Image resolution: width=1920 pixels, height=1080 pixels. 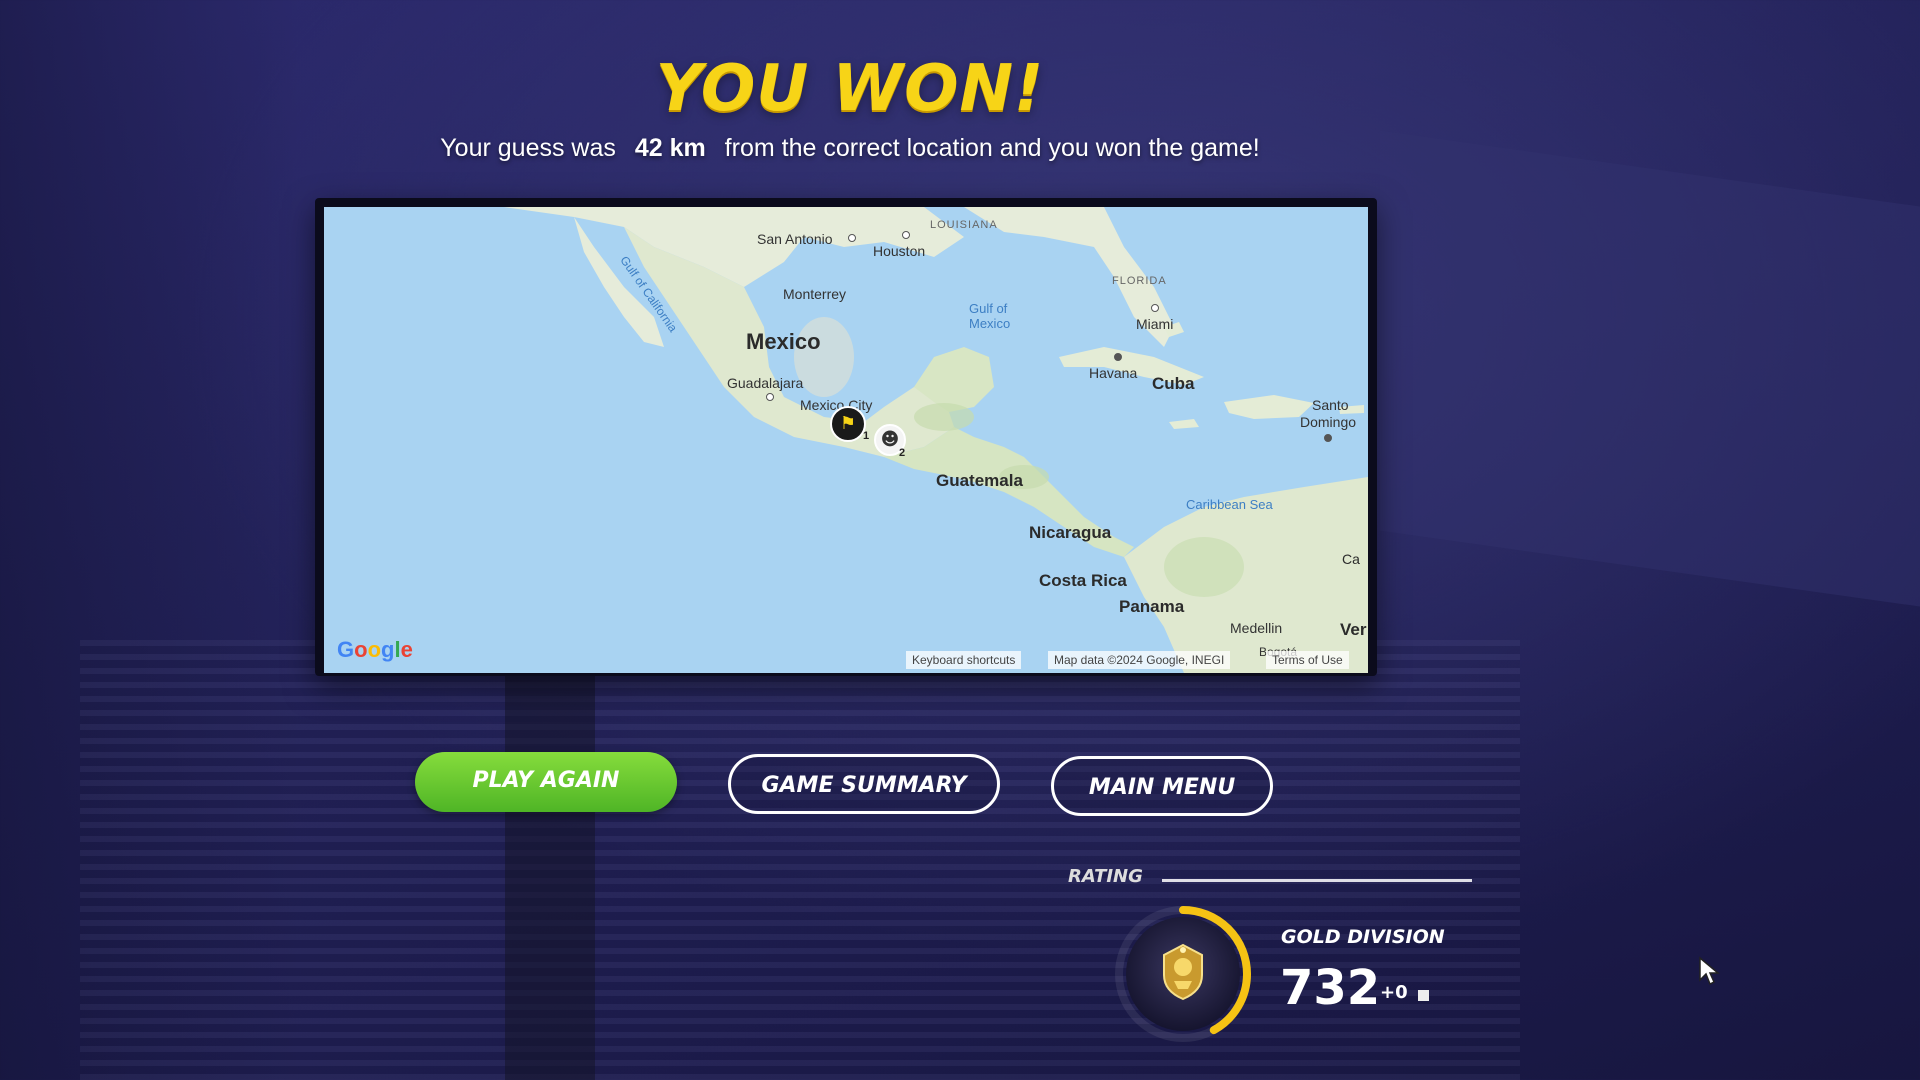 What do you see at coordinates (890, 439) in the screenshot?
I see `avatar-icon: ☻` at bounding box center [890, 439].